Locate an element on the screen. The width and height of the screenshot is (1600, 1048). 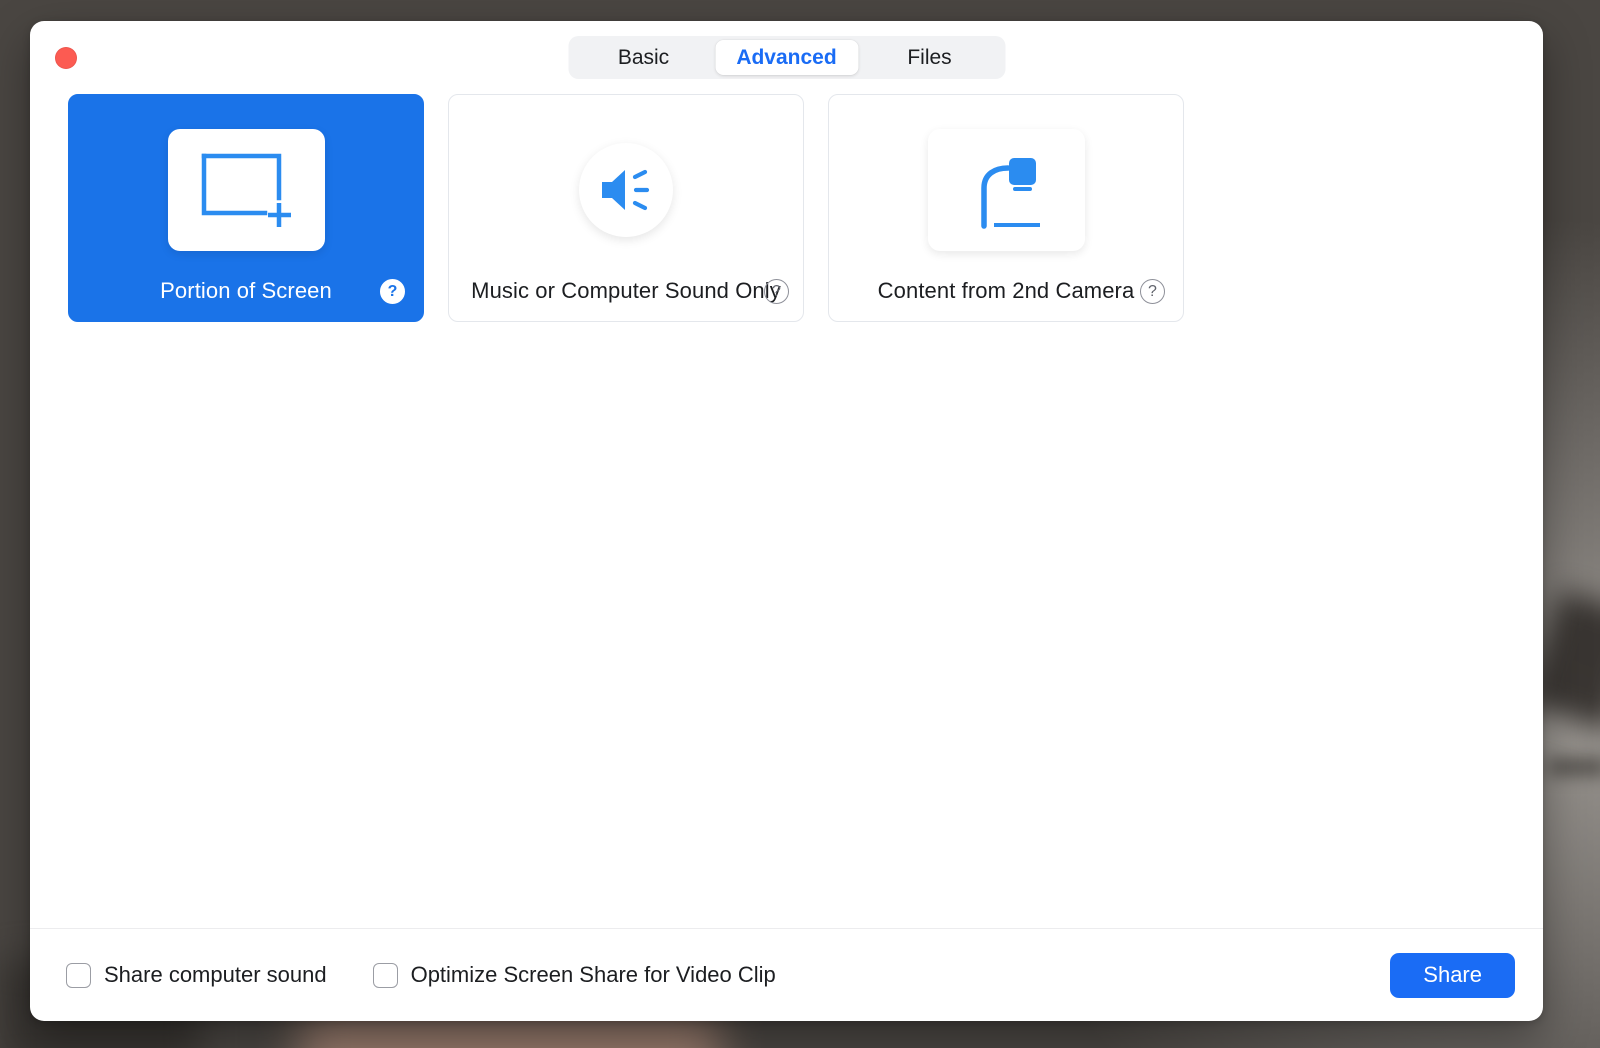
backdrop-blur-shape is located at coordinates (1574, 767).